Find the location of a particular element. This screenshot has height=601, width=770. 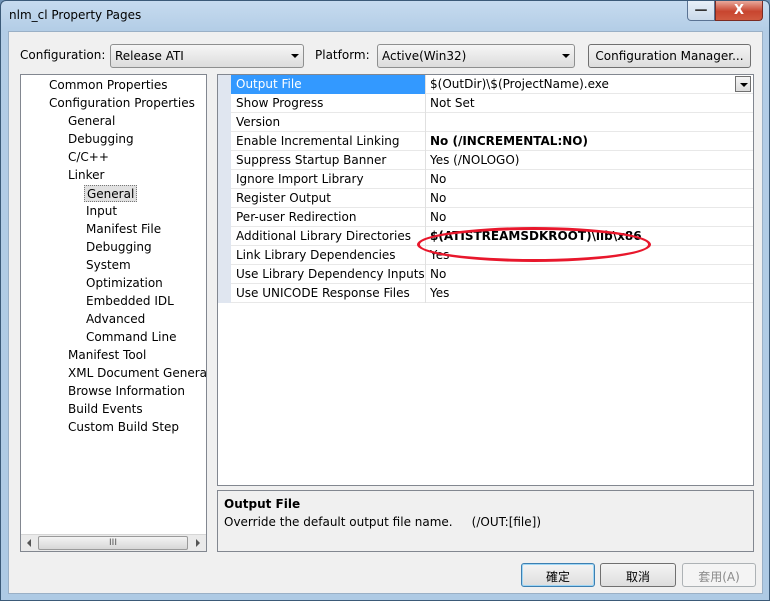

tree-item: Linker is located at coordinates (86, 175).